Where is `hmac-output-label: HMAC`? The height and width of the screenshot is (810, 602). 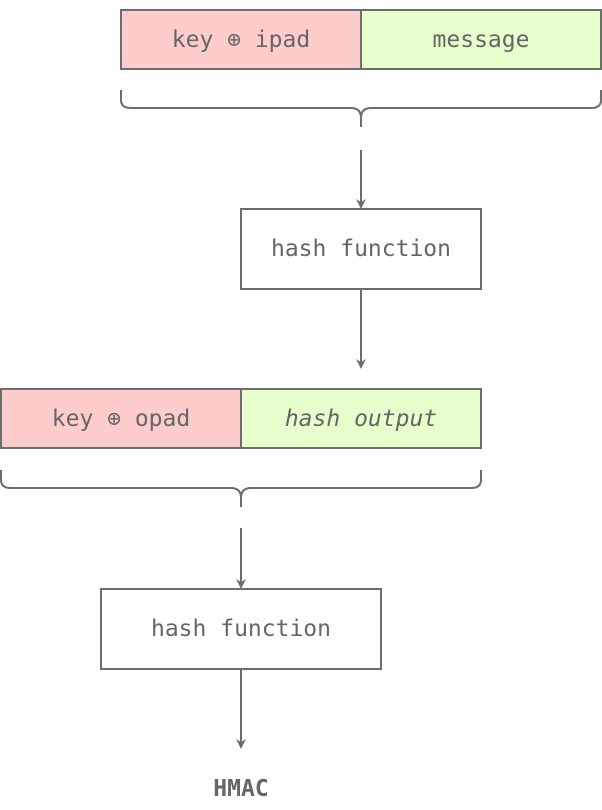
hmac-output-label: HMAC is located at coordinates (240, 789).